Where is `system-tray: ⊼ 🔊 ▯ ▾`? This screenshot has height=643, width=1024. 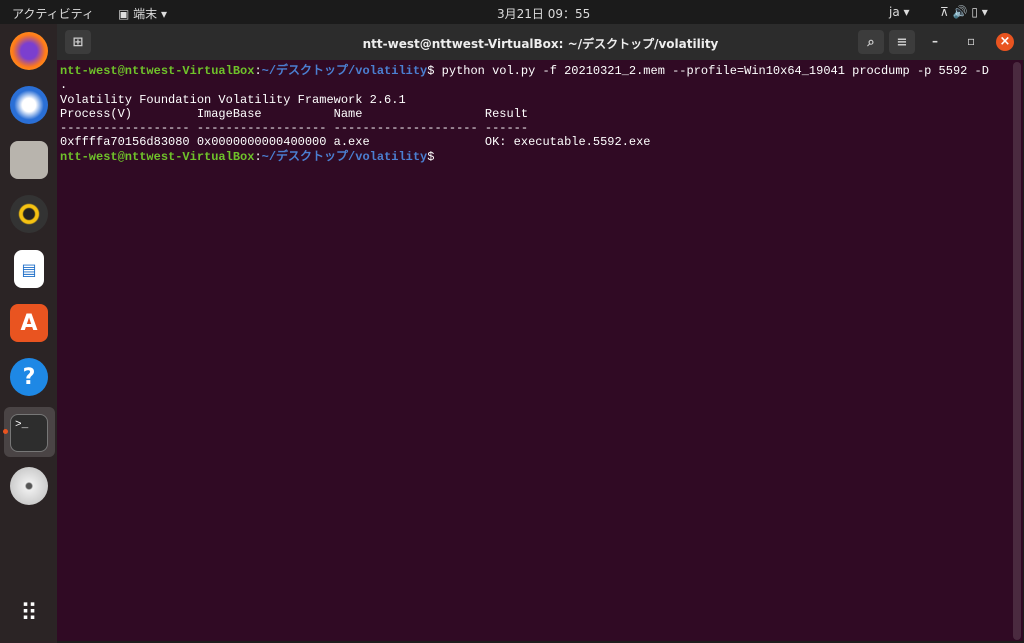 system-tray: ⊼ 🔊 ▯ ▾ is located at coordinates (964, 12).